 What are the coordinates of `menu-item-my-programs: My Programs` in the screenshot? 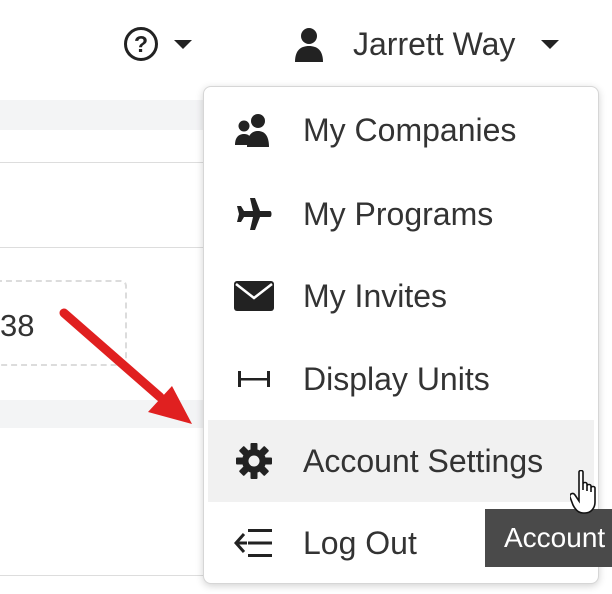 It's located at (401, 214).